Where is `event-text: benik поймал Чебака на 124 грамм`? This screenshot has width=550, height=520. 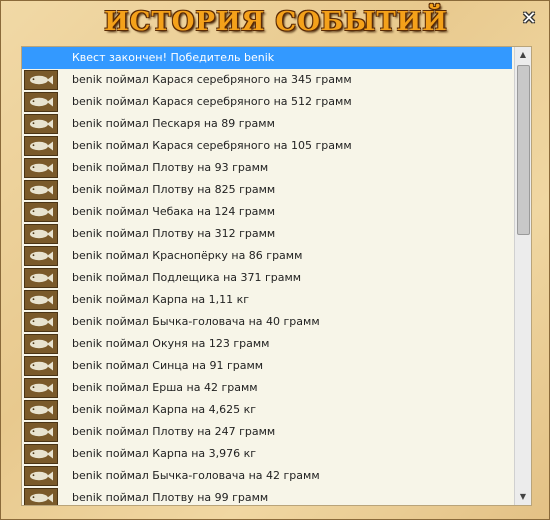 event-text: benik поймал Чебака на 124 грамм is located at coordinates (174, 211).